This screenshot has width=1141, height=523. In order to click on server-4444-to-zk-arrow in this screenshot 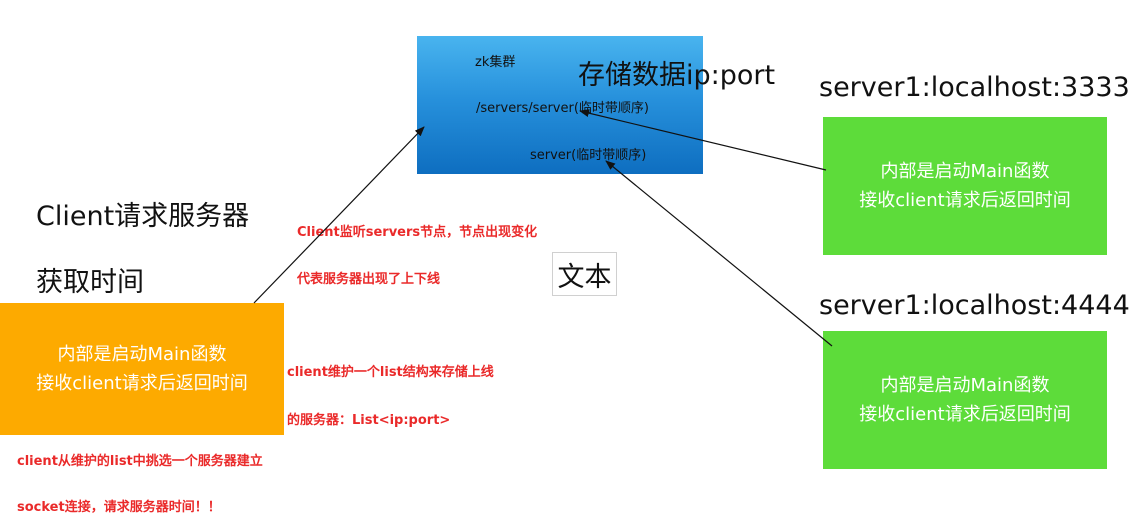, I will do `click(719, 253)`.